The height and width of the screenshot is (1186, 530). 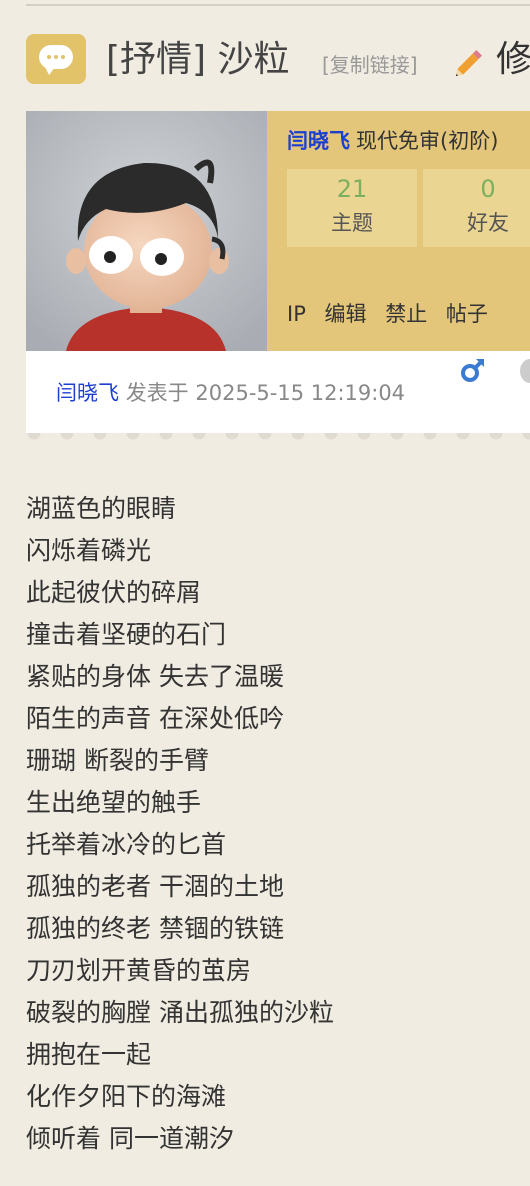 What do you see at coordinates (117, 760) in the screenshot?
I see `poem-line: 珊瑚 断裂的手臂` at bounding box center [117, 760].